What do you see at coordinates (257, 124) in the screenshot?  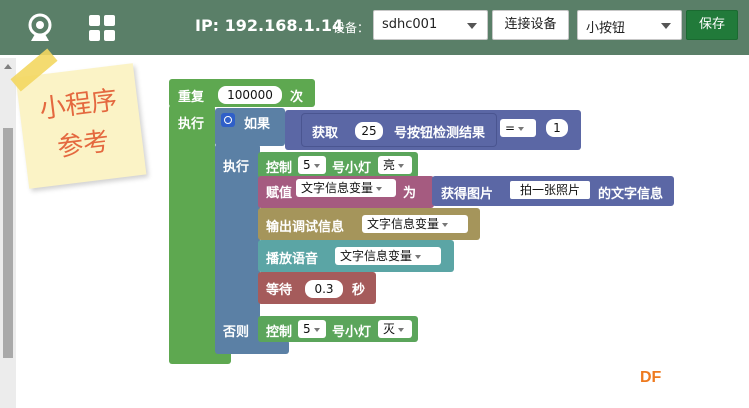 I see `if-label: 如果` at bounding box center [257, 124].